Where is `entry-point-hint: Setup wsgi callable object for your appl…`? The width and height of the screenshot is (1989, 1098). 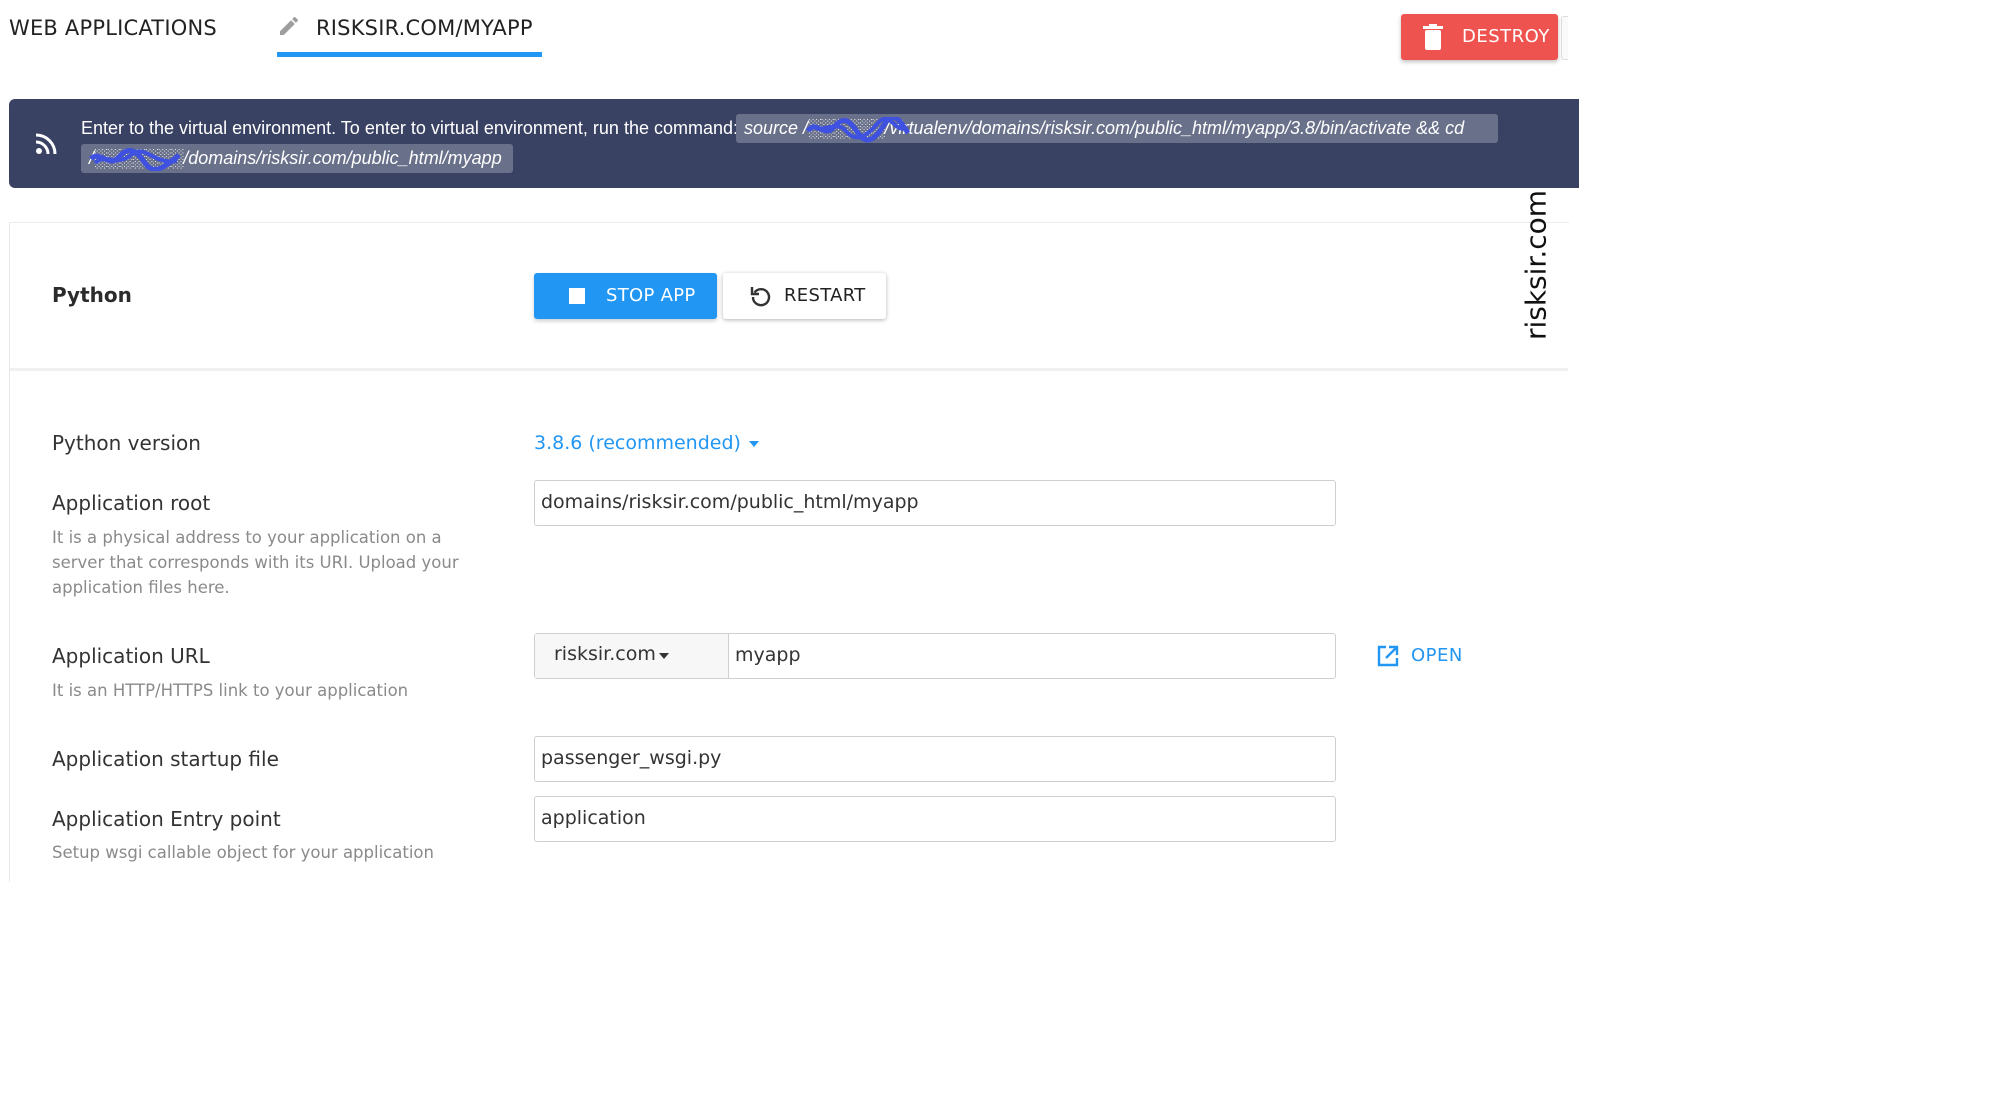
entry-point-hint: Setup wsgi callable object for your appl… is located at coordinates (243, 852).